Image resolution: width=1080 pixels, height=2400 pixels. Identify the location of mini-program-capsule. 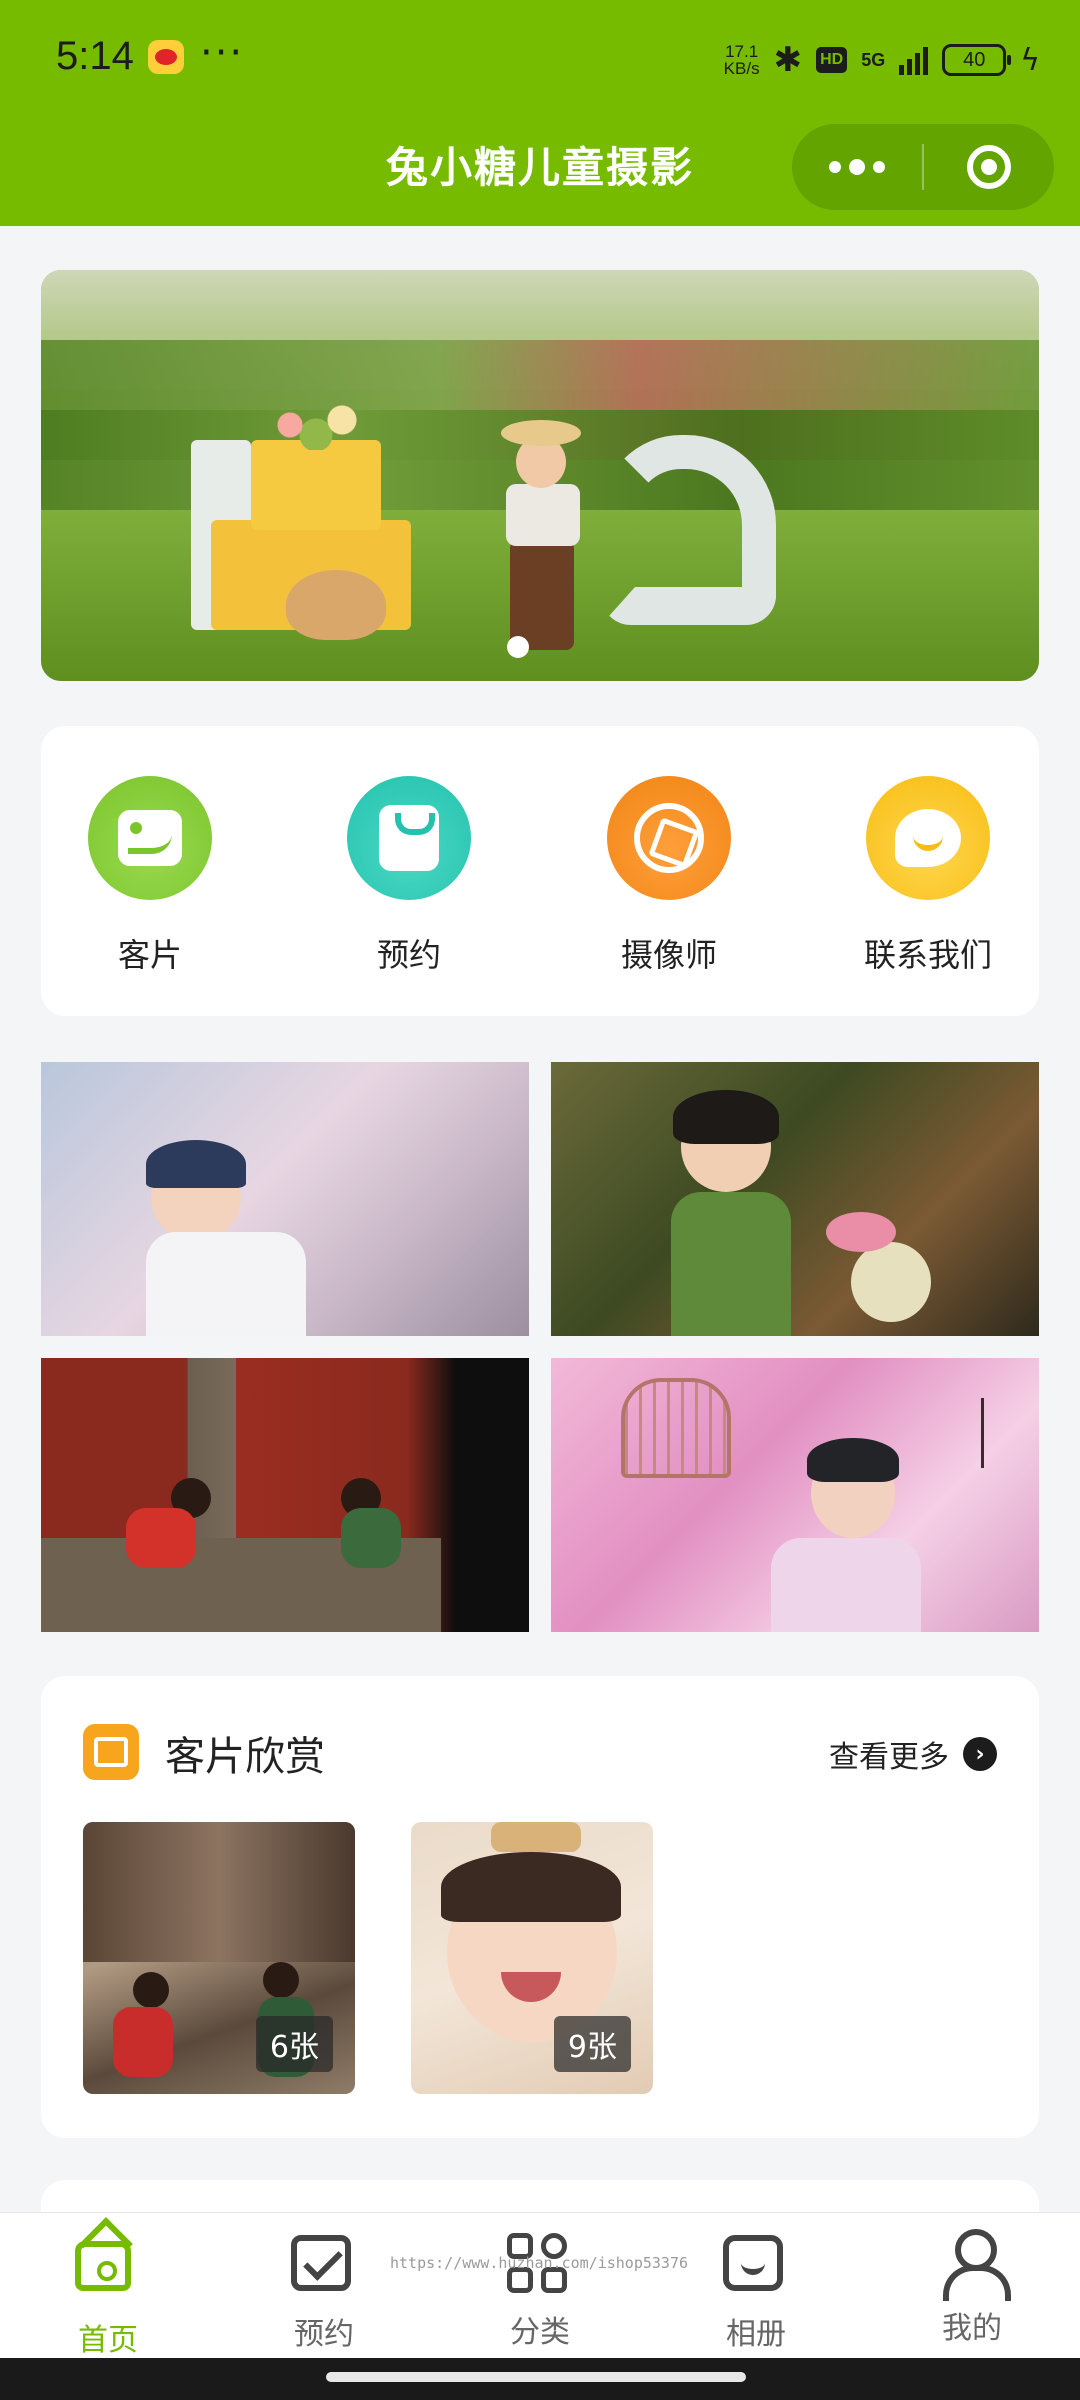
(923, 167).